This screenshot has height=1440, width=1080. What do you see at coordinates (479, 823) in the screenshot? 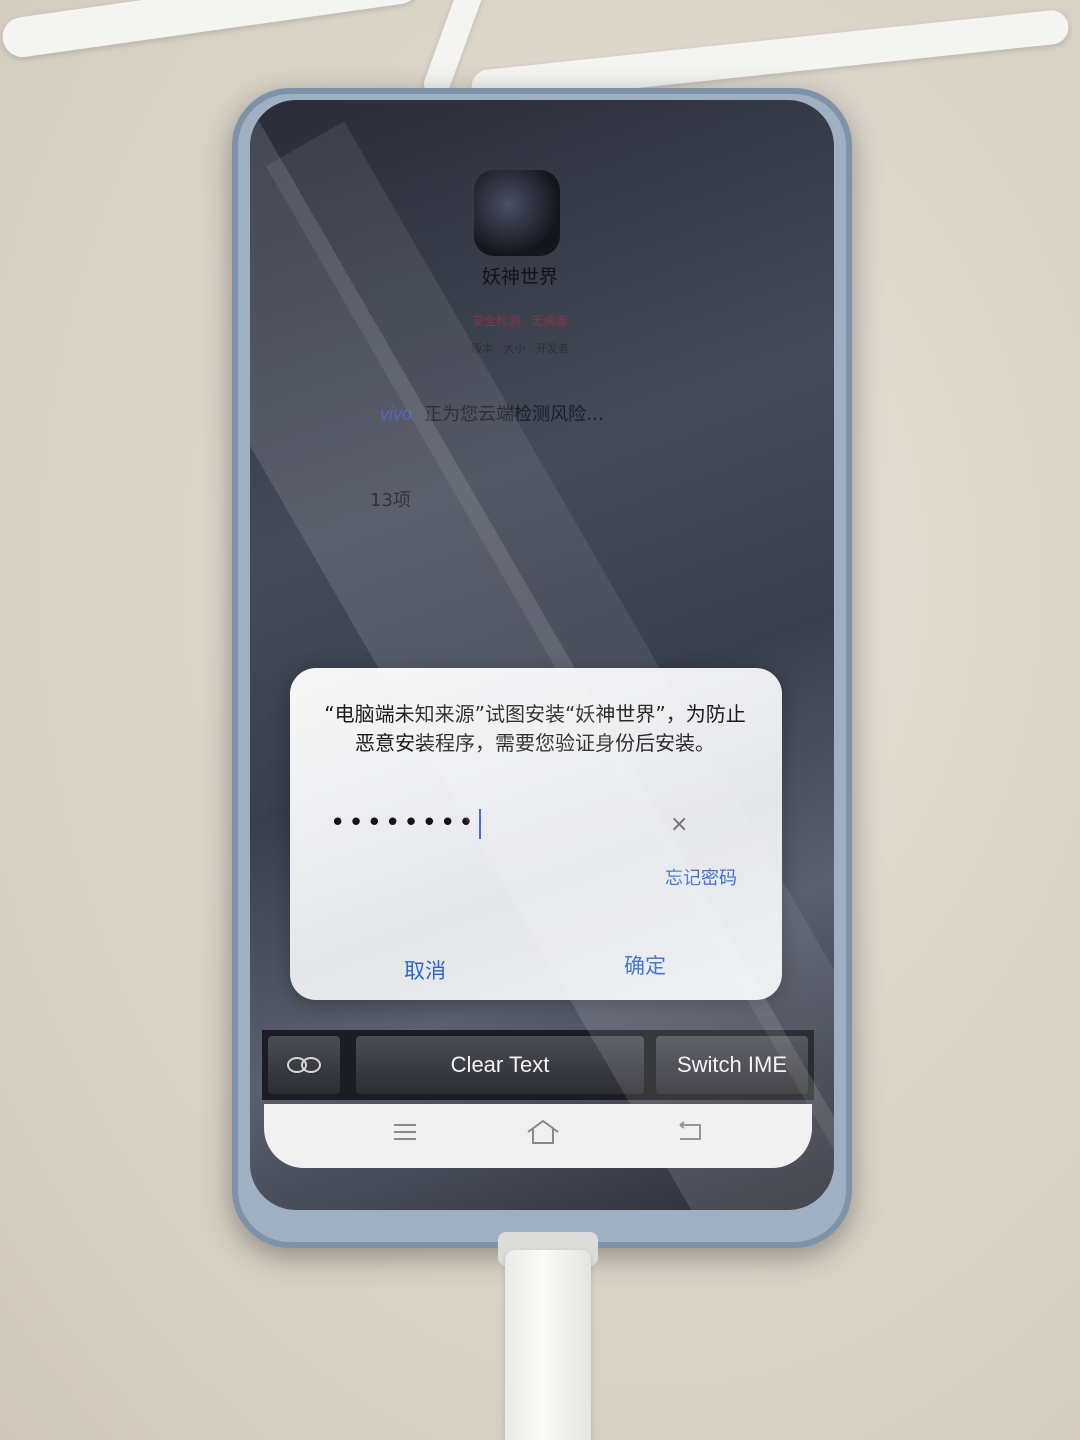
I see `text-caret` at bounding box center [479, 823].